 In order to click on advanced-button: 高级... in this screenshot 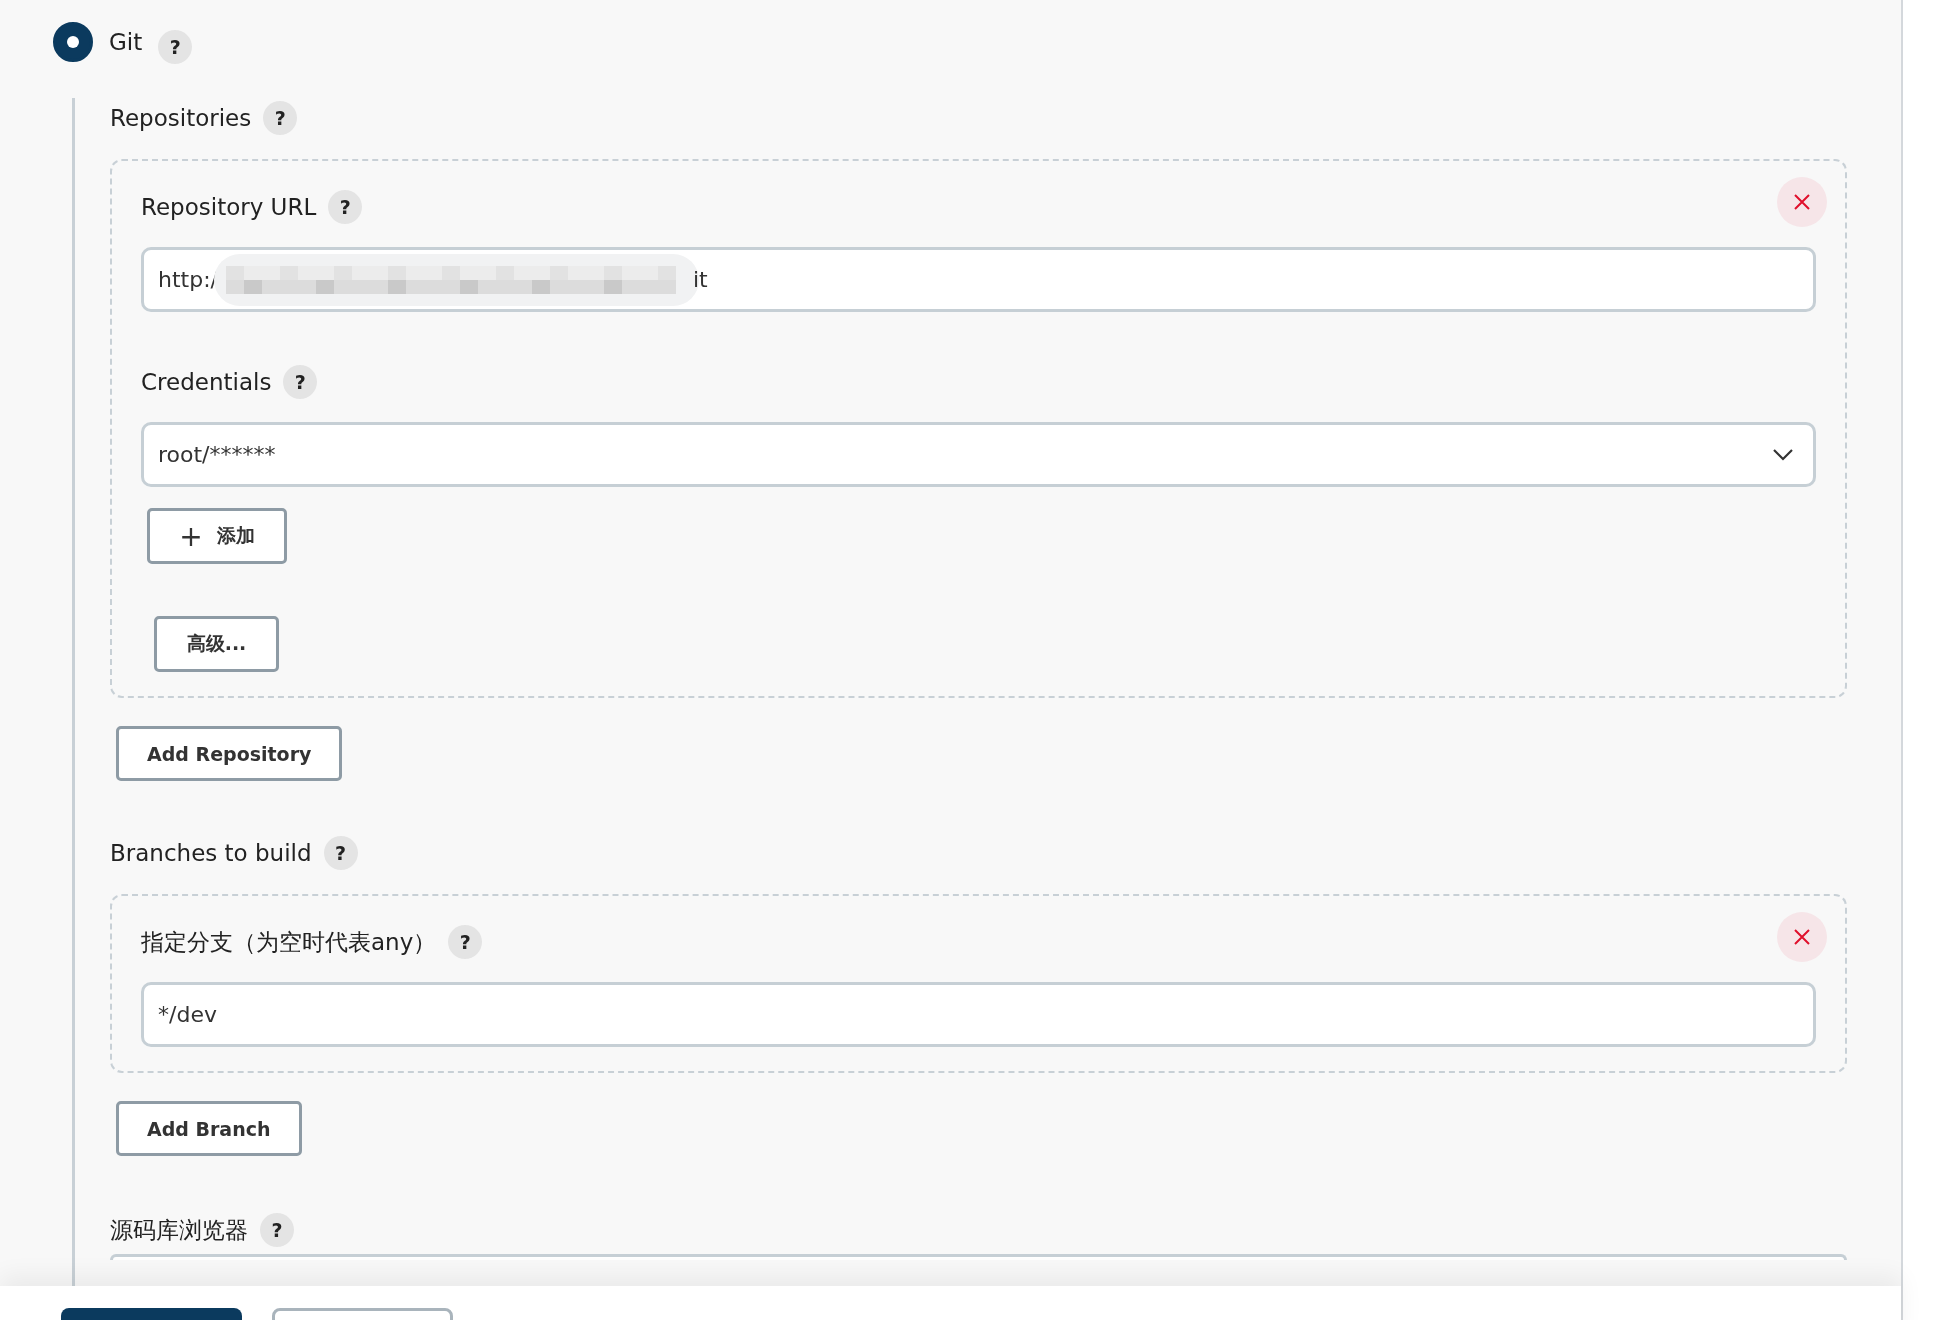, I will do `click(216, 644)`.